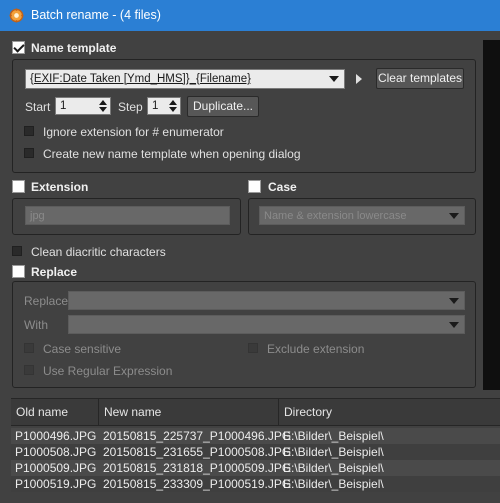 This screenshot has height=503, width=500. Describe the element at coordinates (54, 272) in the screenshot. I see `replace-heading: Replace` at that location.